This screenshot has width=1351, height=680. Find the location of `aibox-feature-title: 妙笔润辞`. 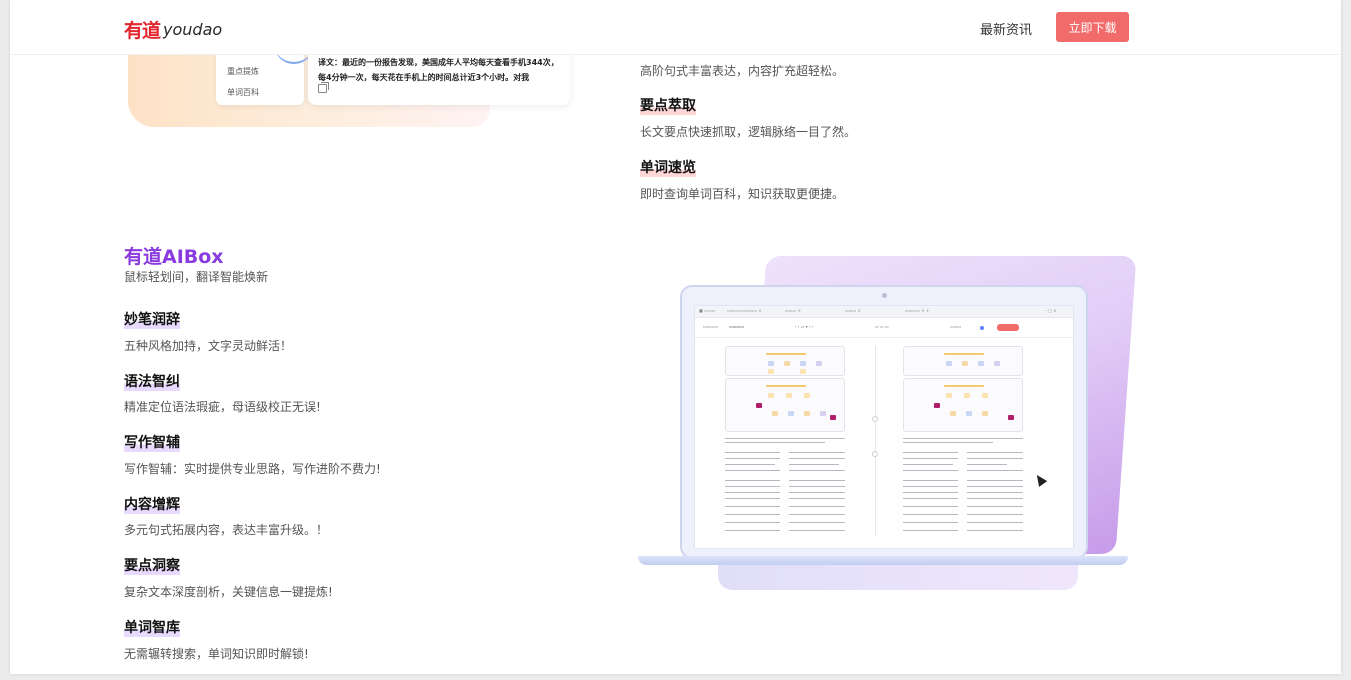

aibox-feature-title: 妙笔润辞 is located at coordinates (152, 319).